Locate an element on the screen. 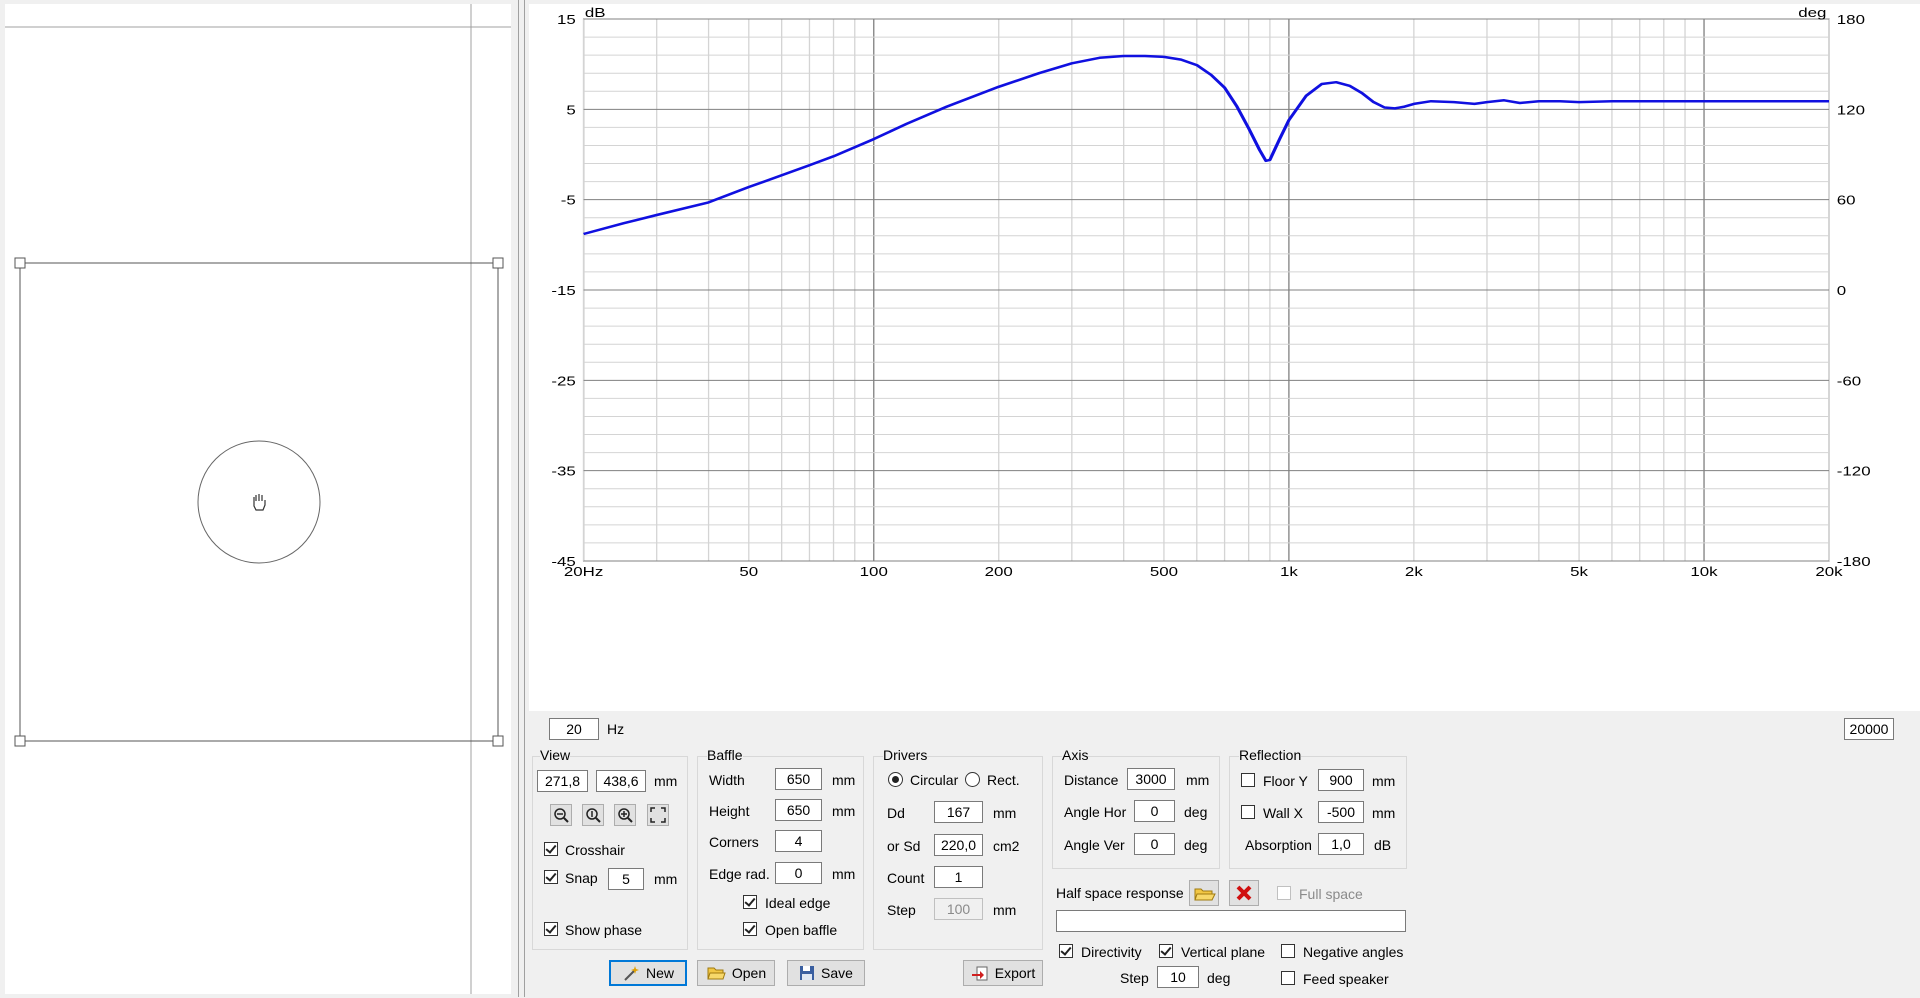  absorption-field is located at coordinates (1341, 844).